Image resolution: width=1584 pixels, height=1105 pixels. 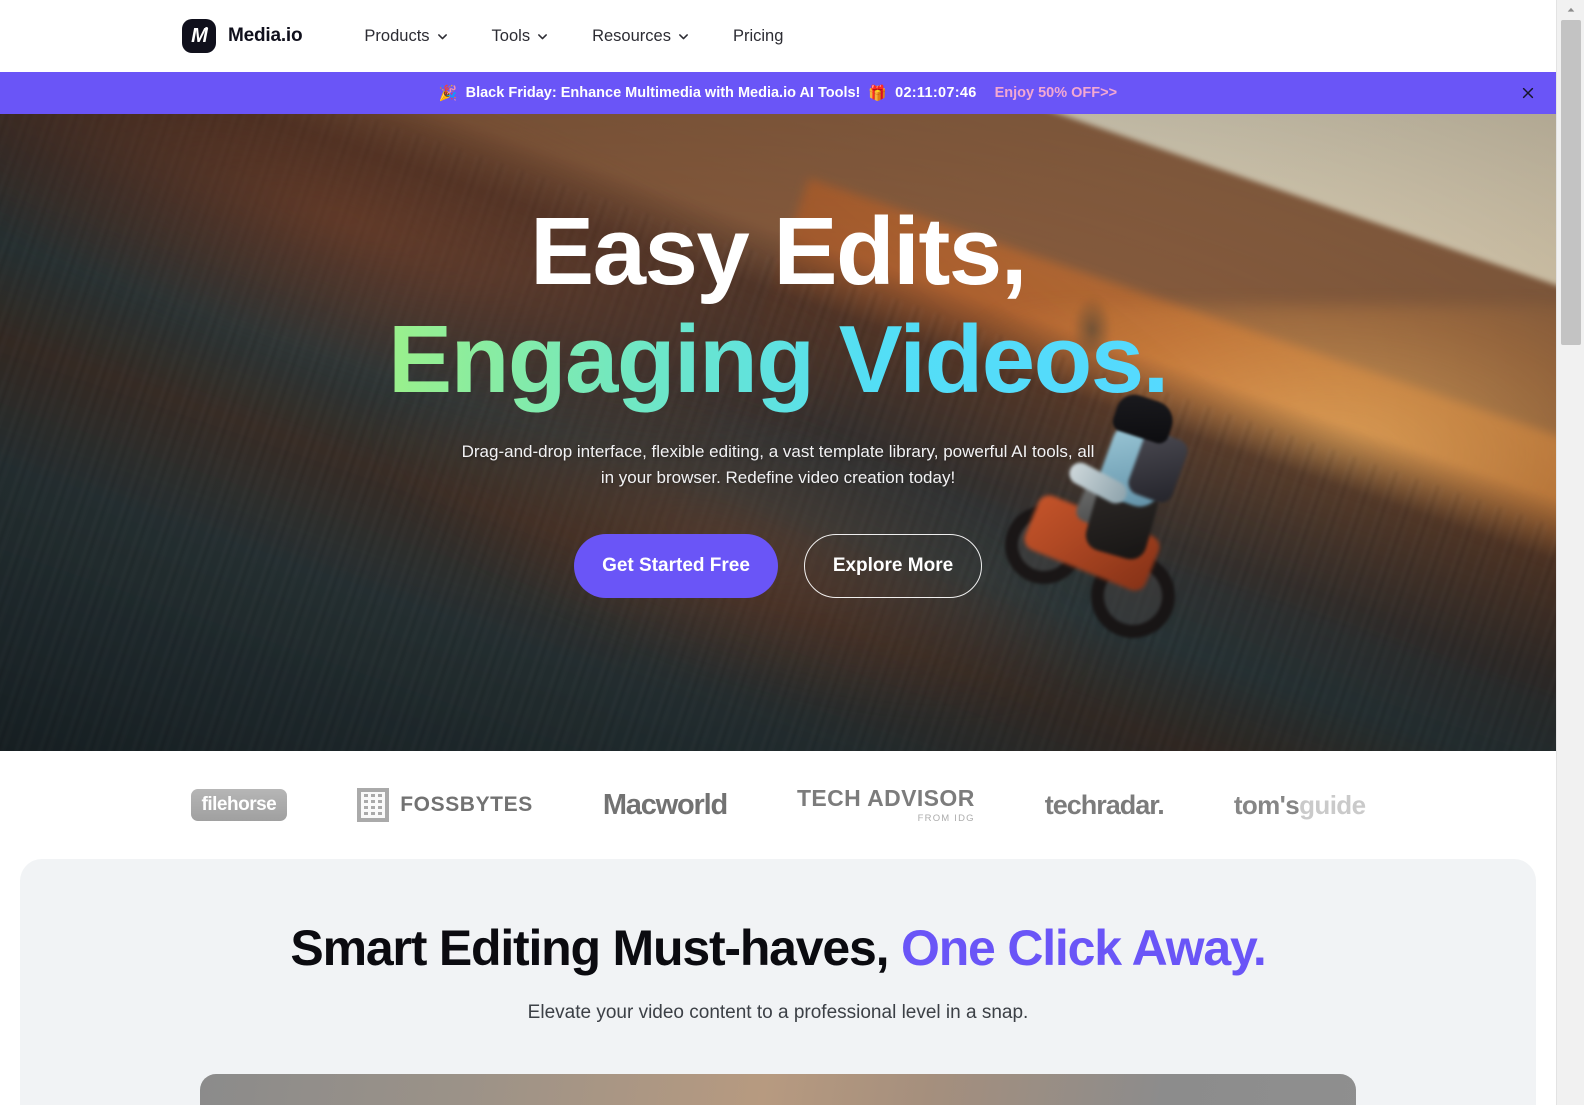 I want to click on nav-item-tools: Tools, so click(x=520, y=36).